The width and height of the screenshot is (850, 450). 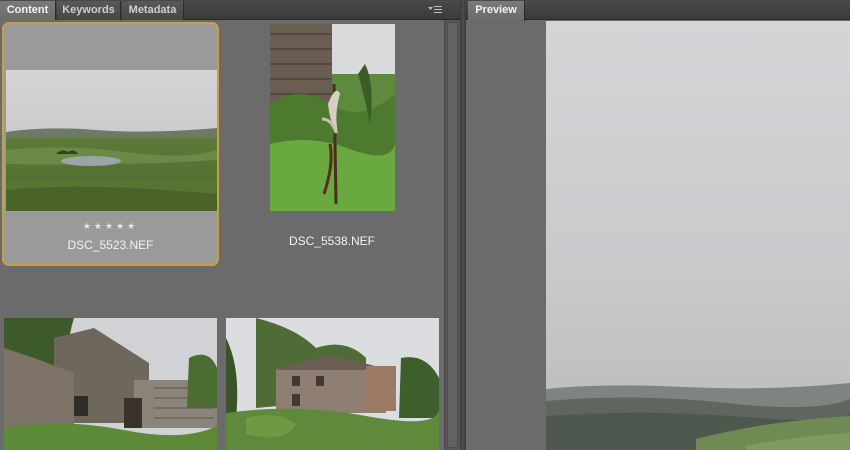 What do you see at coordinates (89, 10) in the screenshot?
I see `tab-keywords: Keywords` at bounding box center [89, 10].